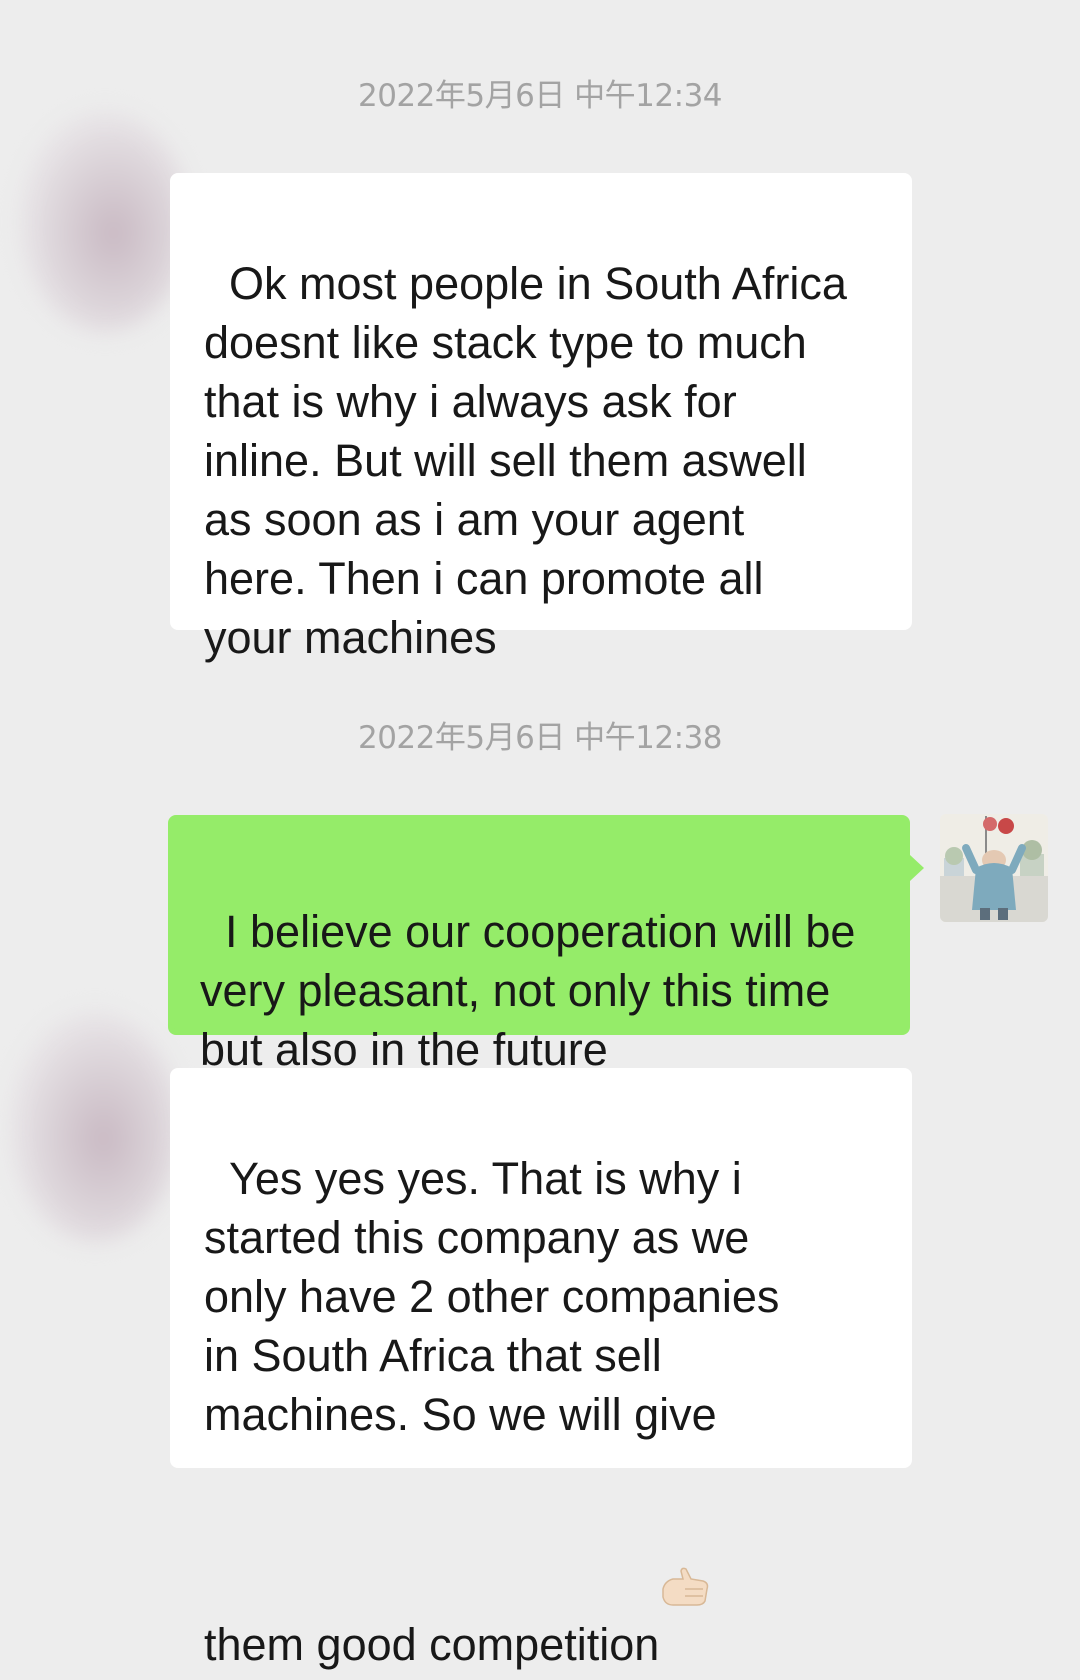 This screenshot has width=1080, height=1680. I want to click on thumbs-up-emoji-icon, so click(685, 1525).